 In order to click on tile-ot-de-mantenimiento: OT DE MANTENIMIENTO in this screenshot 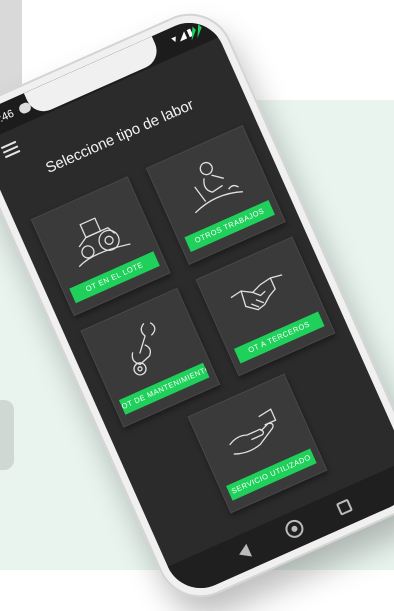, I will do `click(150, 357)`.